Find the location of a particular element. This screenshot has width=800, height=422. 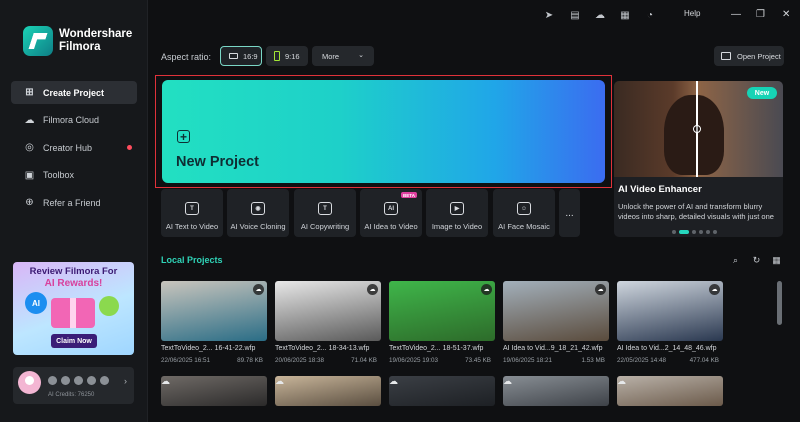

tool-image-to-video: ▶ Image to Video is located at coordinates (457, 213).